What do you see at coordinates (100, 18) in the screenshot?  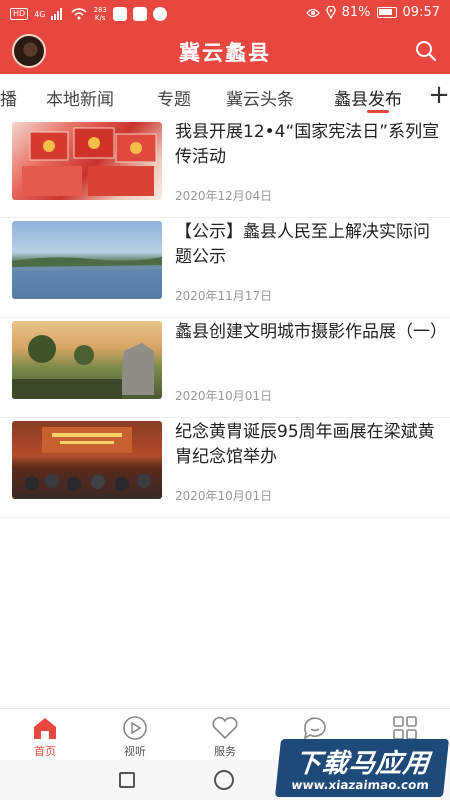 I see `speed-unit: K/s` at bounding box center [100, 18].